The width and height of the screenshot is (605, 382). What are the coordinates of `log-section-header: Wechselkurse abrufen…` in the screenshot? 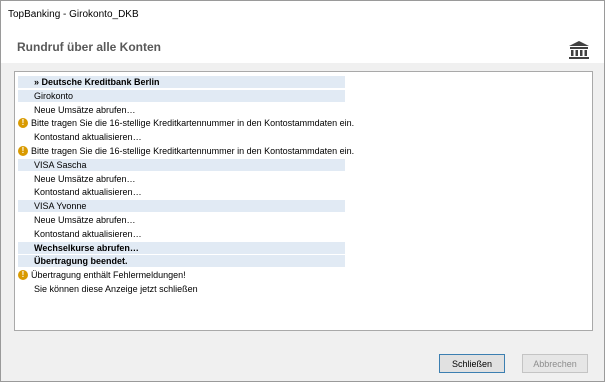 It's located at (181, 247).